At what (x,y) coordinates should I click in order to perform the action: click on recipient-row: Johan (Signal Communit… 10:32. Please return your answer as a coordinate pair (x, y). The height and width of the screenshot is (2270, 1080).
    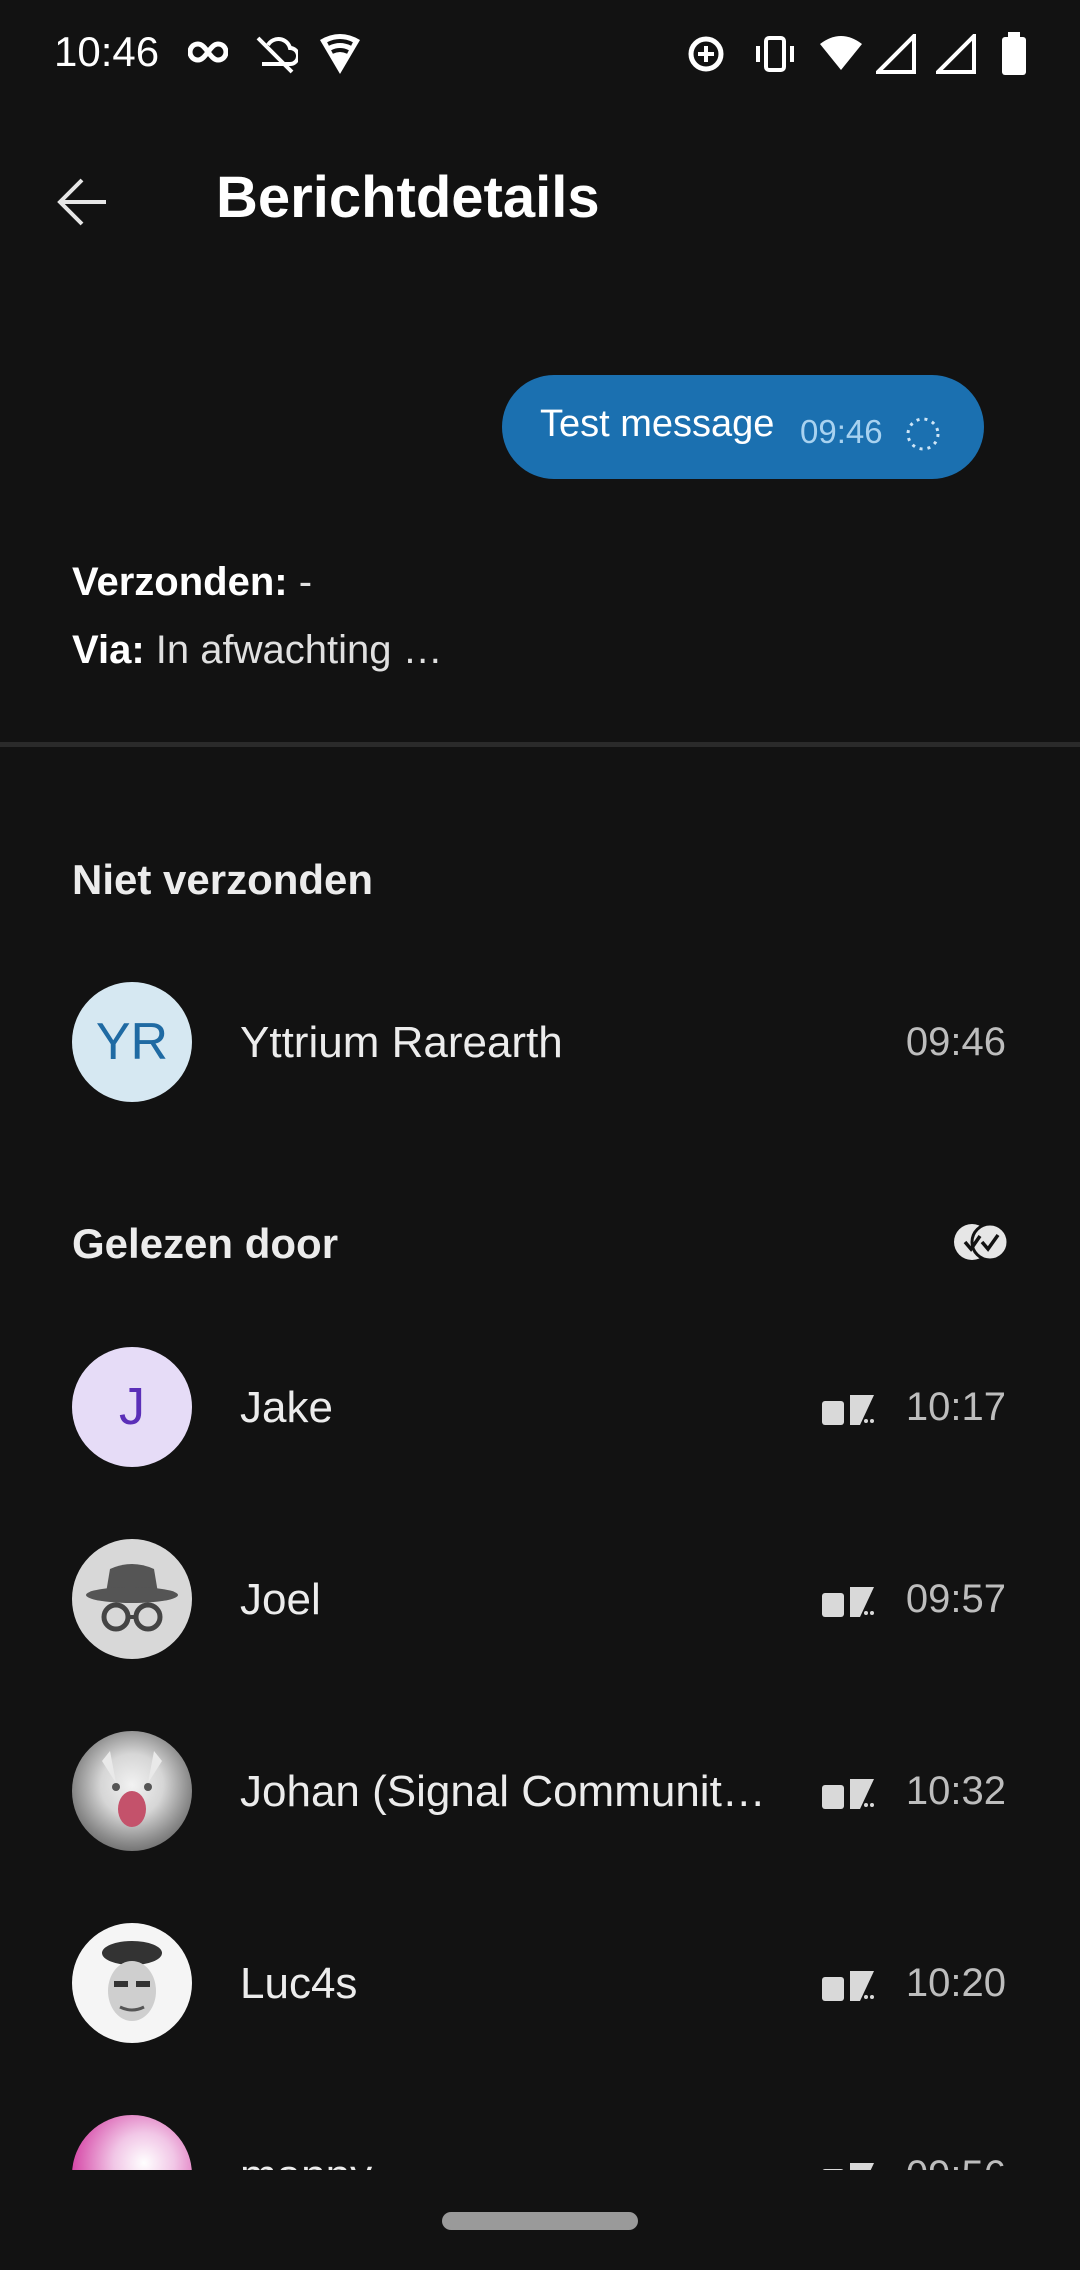
    Looking at the image, I should click on (540, 1791).